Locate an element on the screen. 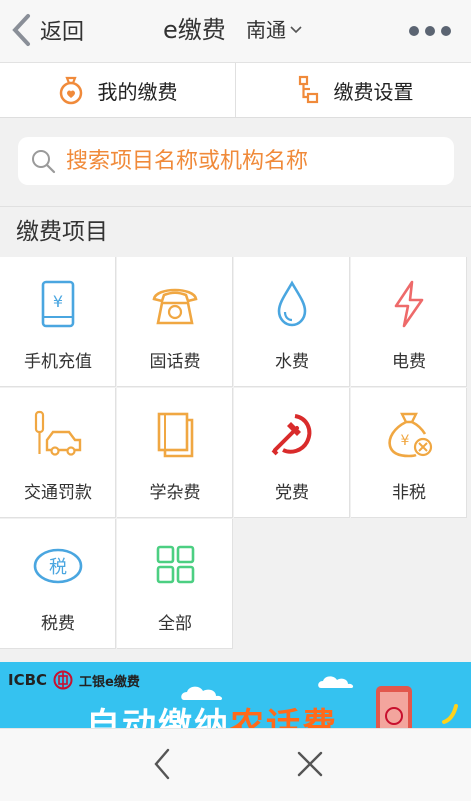  quick-actions: 我的缴费 缴费设置 is located at coordinates (235, 90).